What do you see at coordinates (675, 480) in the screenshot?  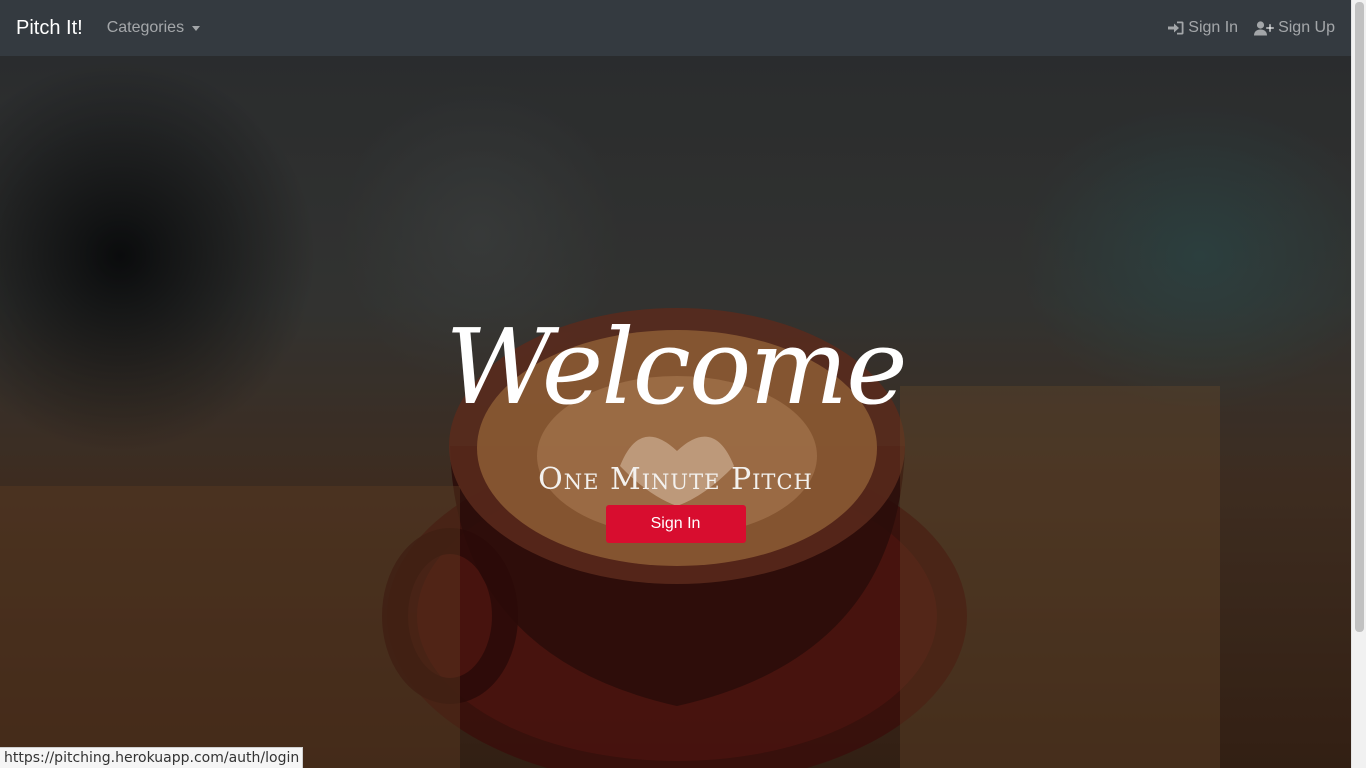 I see `hero-subtitle: One Minute Pitch` at bounding box center [675, 480].